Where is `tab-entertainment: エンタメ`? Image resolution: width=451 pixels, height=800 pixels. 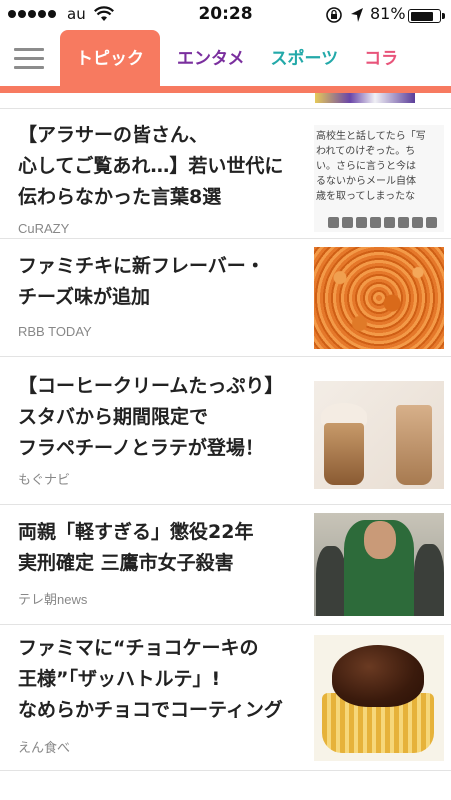
tab-entertainment: エンタメ is located at coordinates (211, 59).